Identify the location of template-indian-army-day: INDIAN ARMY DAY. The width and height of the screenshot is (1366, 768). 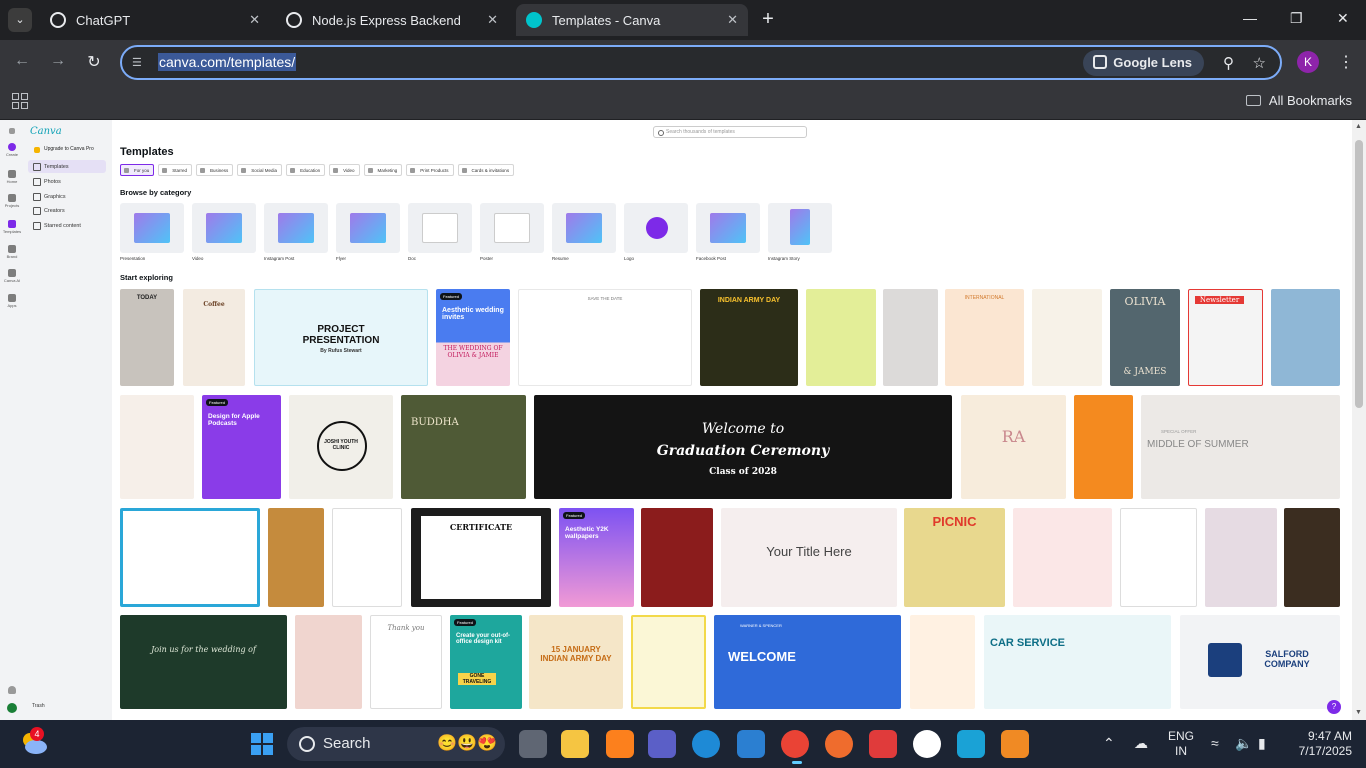
(749, 337).